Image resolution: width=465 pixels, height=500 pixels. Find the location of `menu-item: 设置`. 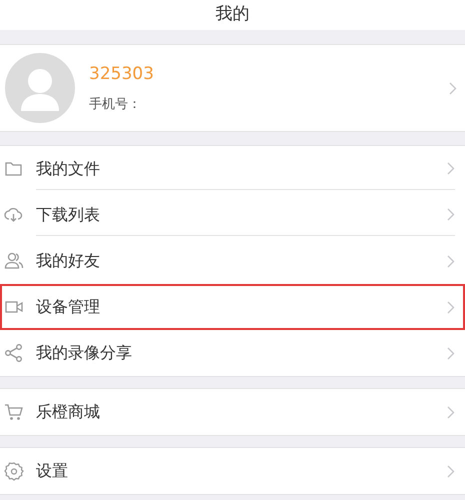

menu-item: 设置 is located at coordinates (232, 471).